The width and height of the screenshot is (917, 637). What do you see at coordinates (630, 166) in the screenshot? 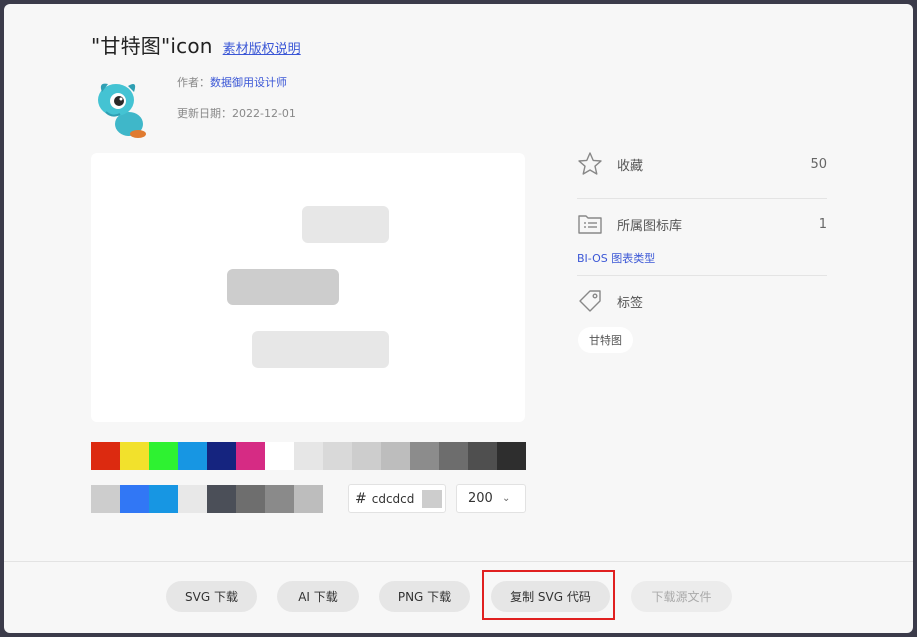
I see `favorite-label: 收藏` at bounding box center [630, 166].